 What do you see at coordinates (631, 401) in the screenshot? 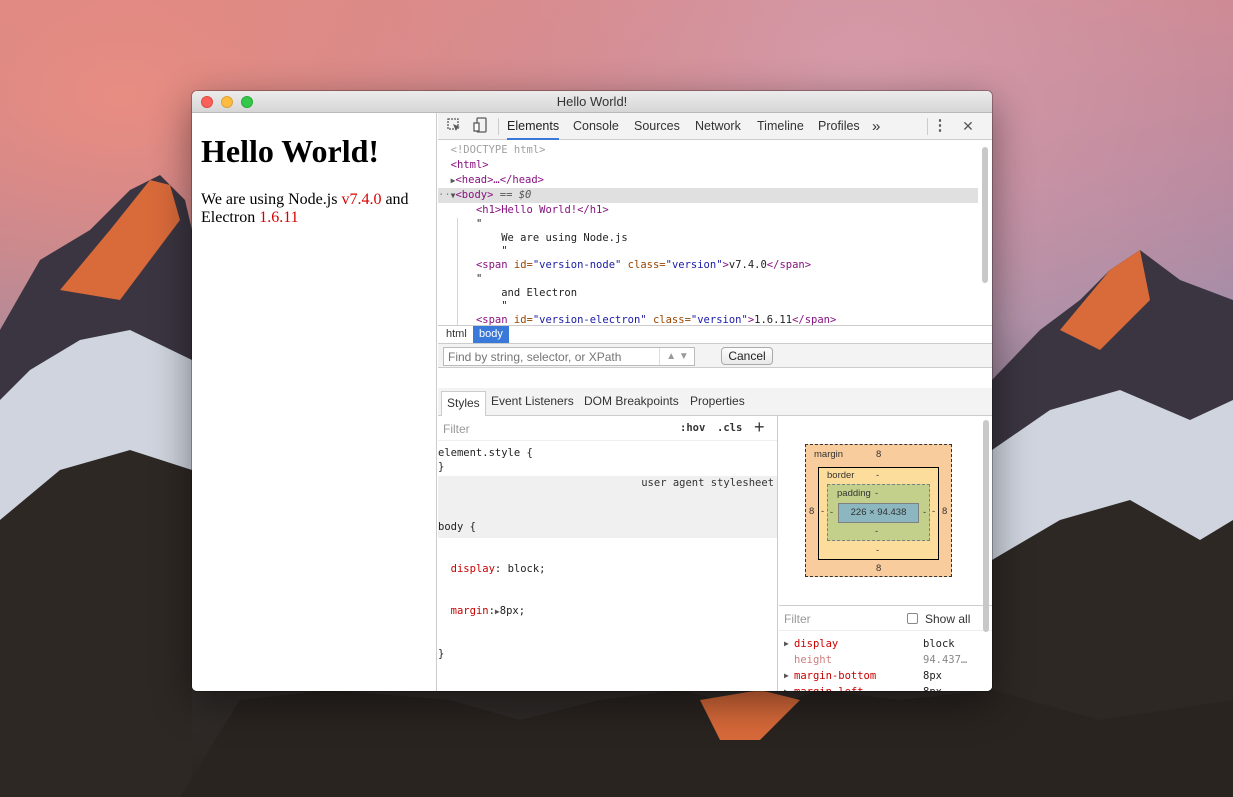
I see `tab-dom-breakpoints: DOM Breakpoints` at bounding box center [631, 401].